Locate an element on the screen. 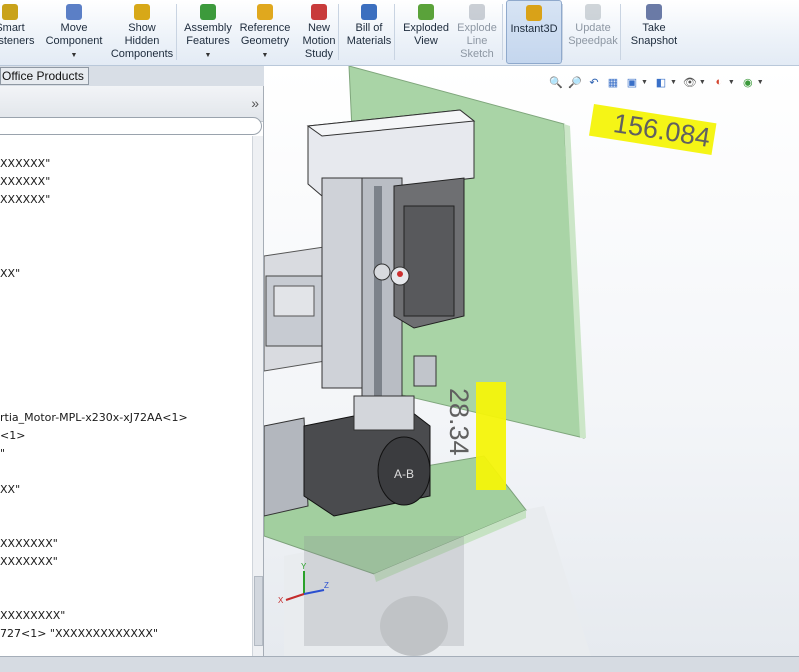 This screenshot has height=672, width=799. zoom-to-area-icon: 🔎 is located at coordinates (575, 82).